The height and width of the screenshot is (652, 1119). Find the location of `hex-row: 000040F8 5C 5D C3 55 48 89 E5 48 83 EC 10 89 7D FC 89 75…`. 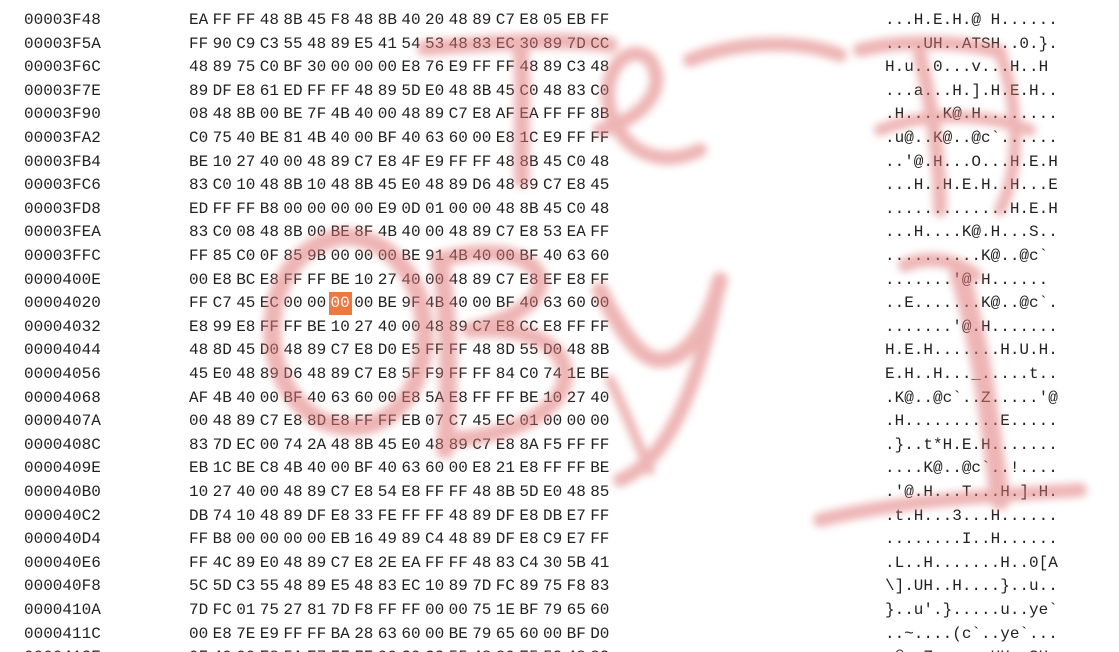

hex-row: 000040F8 5C 5D C3 55 48 89 E5 48 83 EC 10 89 7D FC 89 75… is located at coordinates (559, 586).